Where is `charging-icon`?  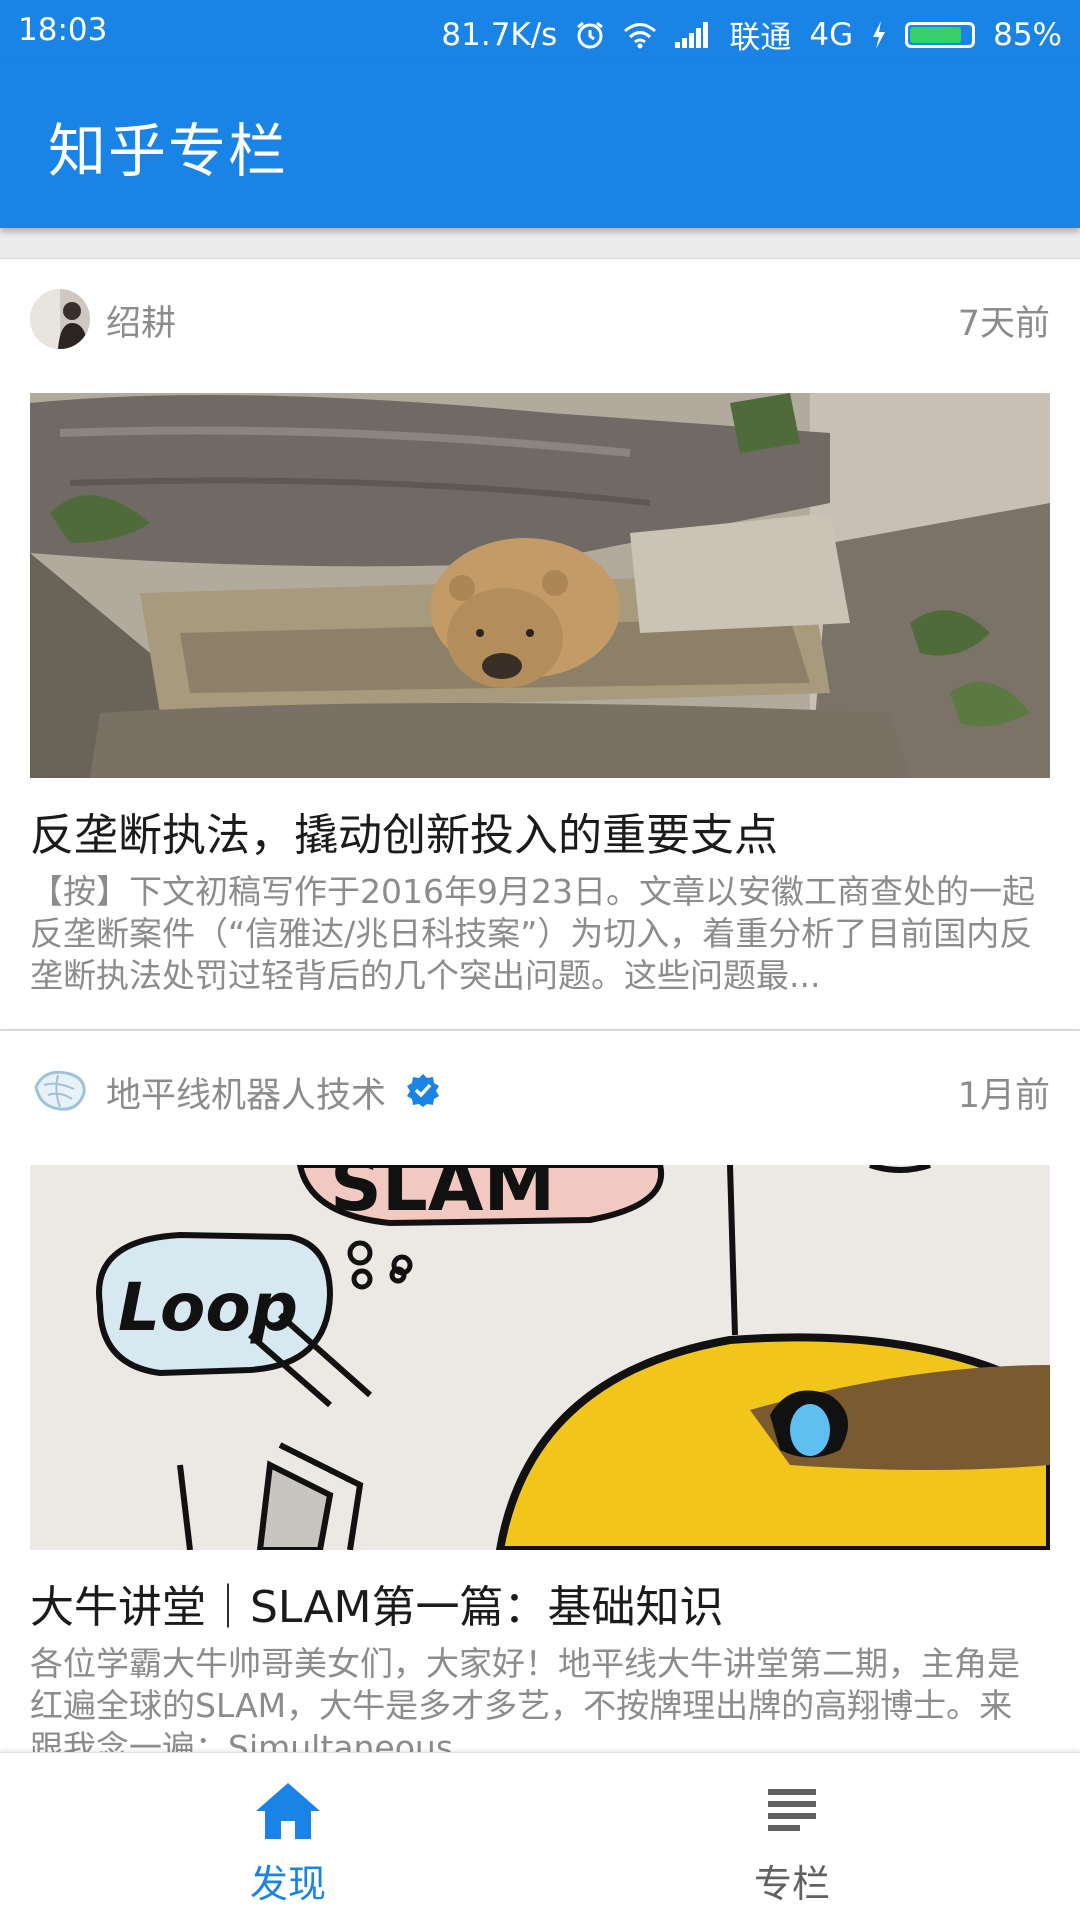 charging-icon is located at coordinates (879, 34).